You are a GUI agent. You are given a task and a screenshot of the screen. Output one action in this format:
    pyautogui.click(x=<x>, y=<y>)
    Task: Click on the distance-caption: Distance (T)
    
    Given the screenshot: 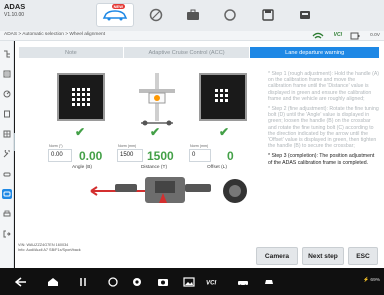 What is the action you would take?
    pyautogui.click(x=154, y=167)
    